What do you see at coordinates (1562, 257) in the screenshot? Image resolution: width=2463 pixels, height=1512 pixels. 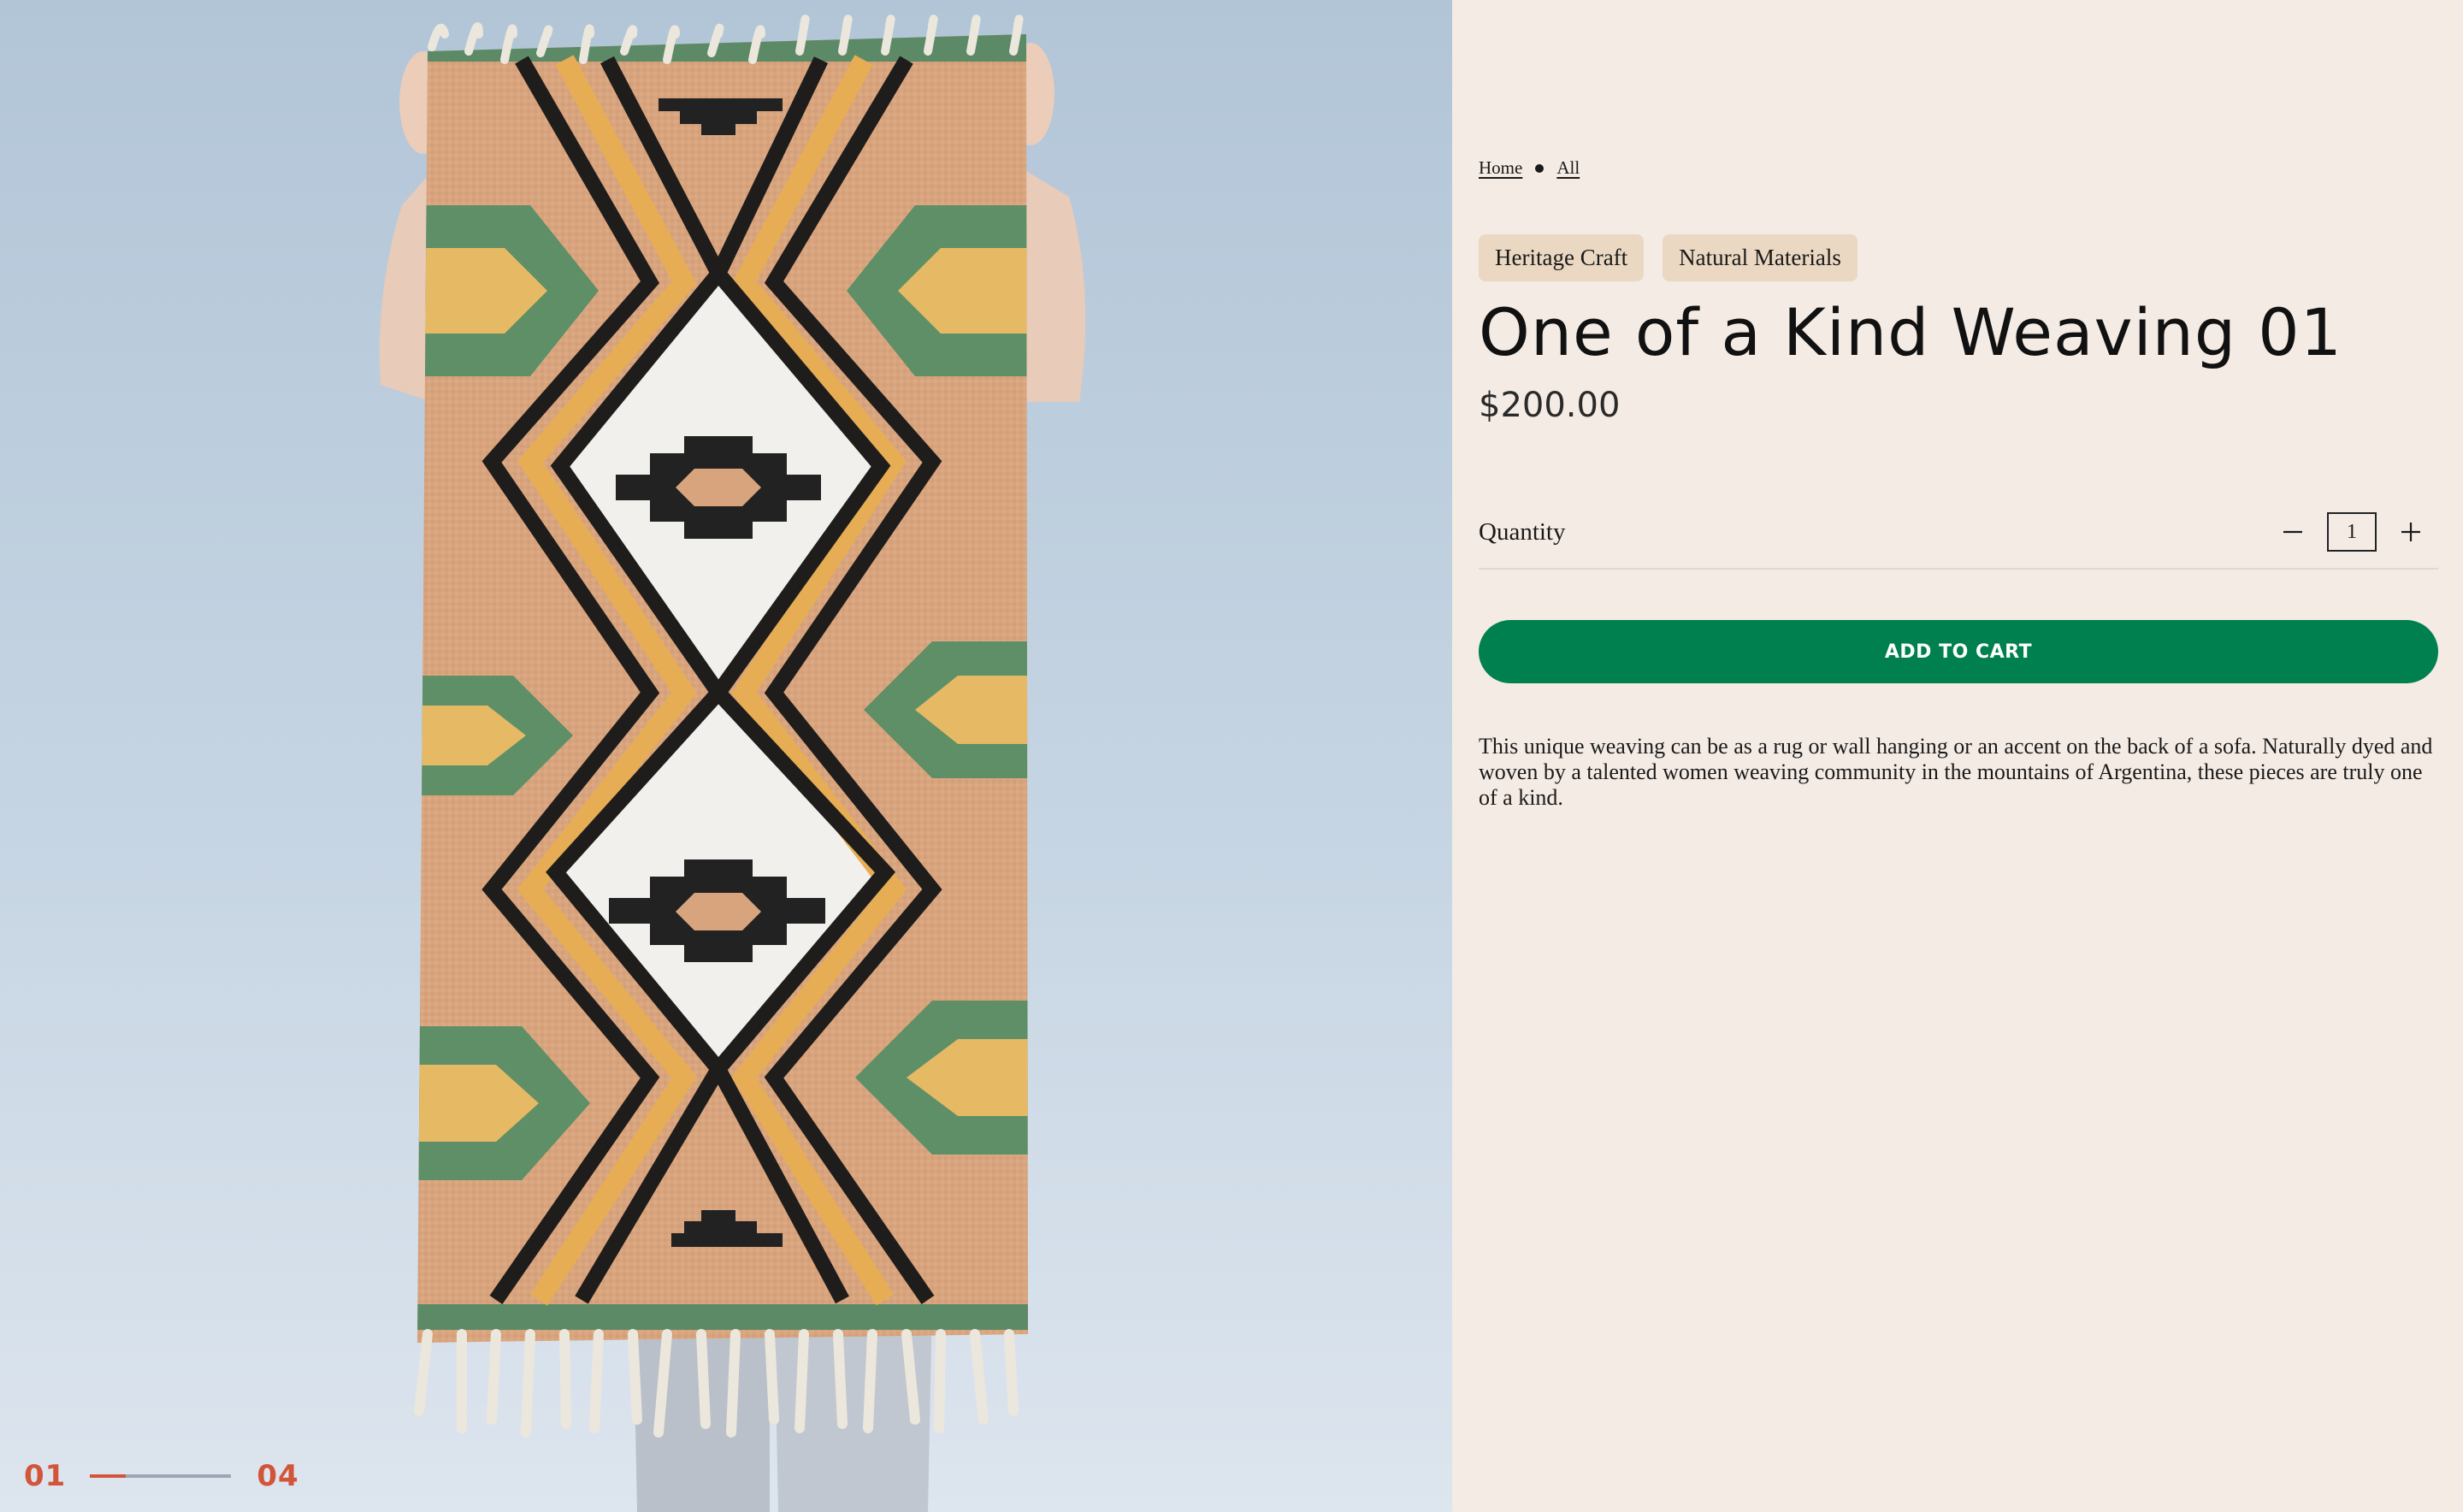 I see `tag-heritage-craft: Heritage Craft` at bounding box center [1562, 257].